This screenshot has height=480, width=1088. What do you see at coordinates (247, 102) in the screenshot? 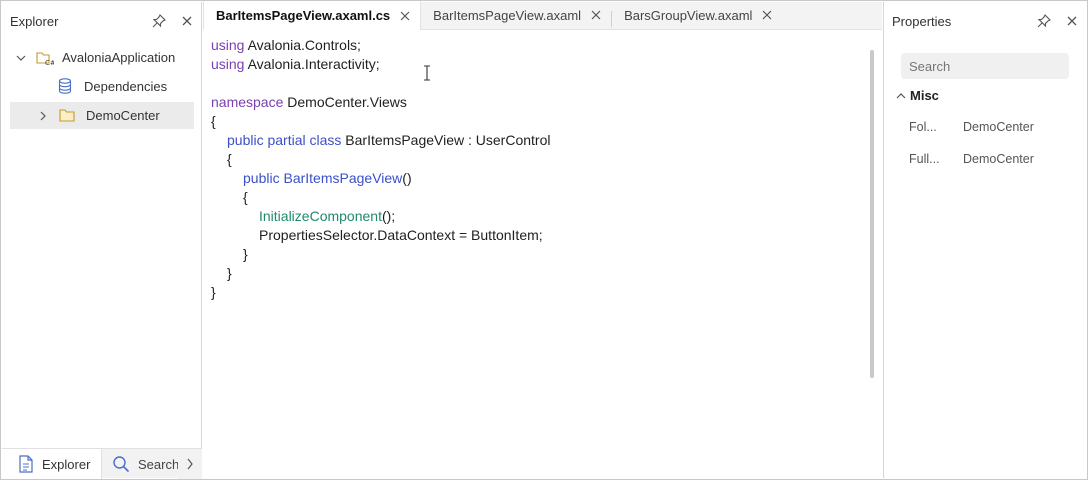
I see `code-keyword: namespace` at bounding box center [247, 102].